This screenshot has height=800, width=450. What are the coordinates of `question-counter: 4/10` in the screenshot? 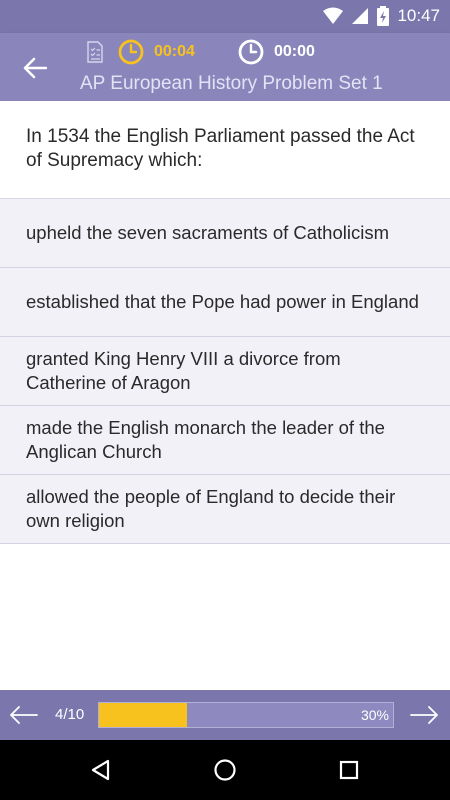 It's located at (70, 714).